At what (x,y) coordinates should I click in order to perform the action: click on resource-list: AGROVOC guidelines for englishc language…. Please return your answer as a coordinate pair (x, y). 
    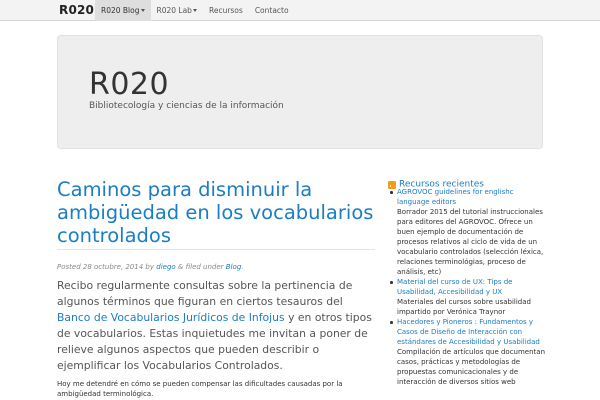
    Looking at the image, I should click on (468, 287).